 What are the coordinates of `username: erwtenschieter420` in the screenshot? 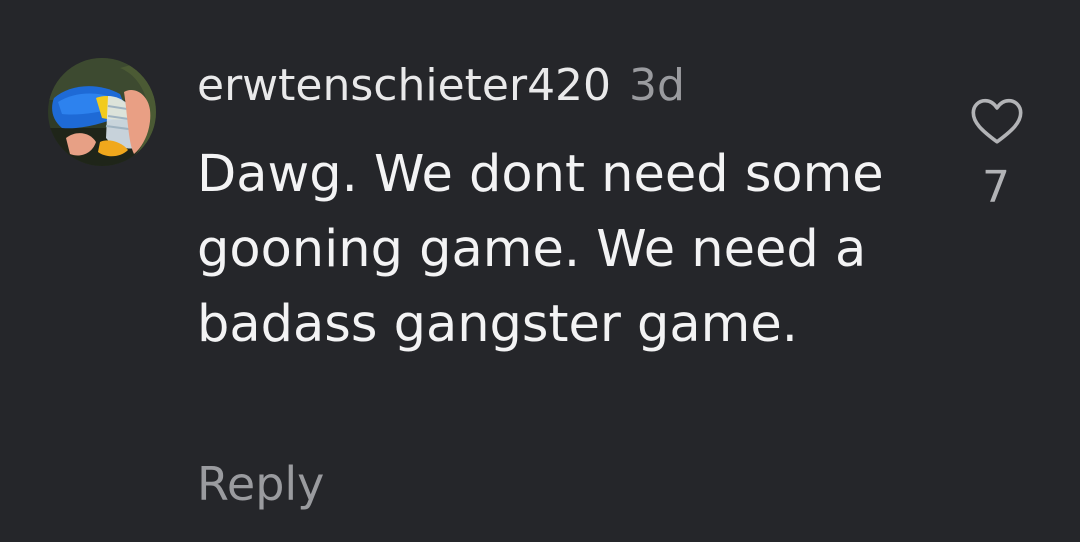 It's located at (404, 85).